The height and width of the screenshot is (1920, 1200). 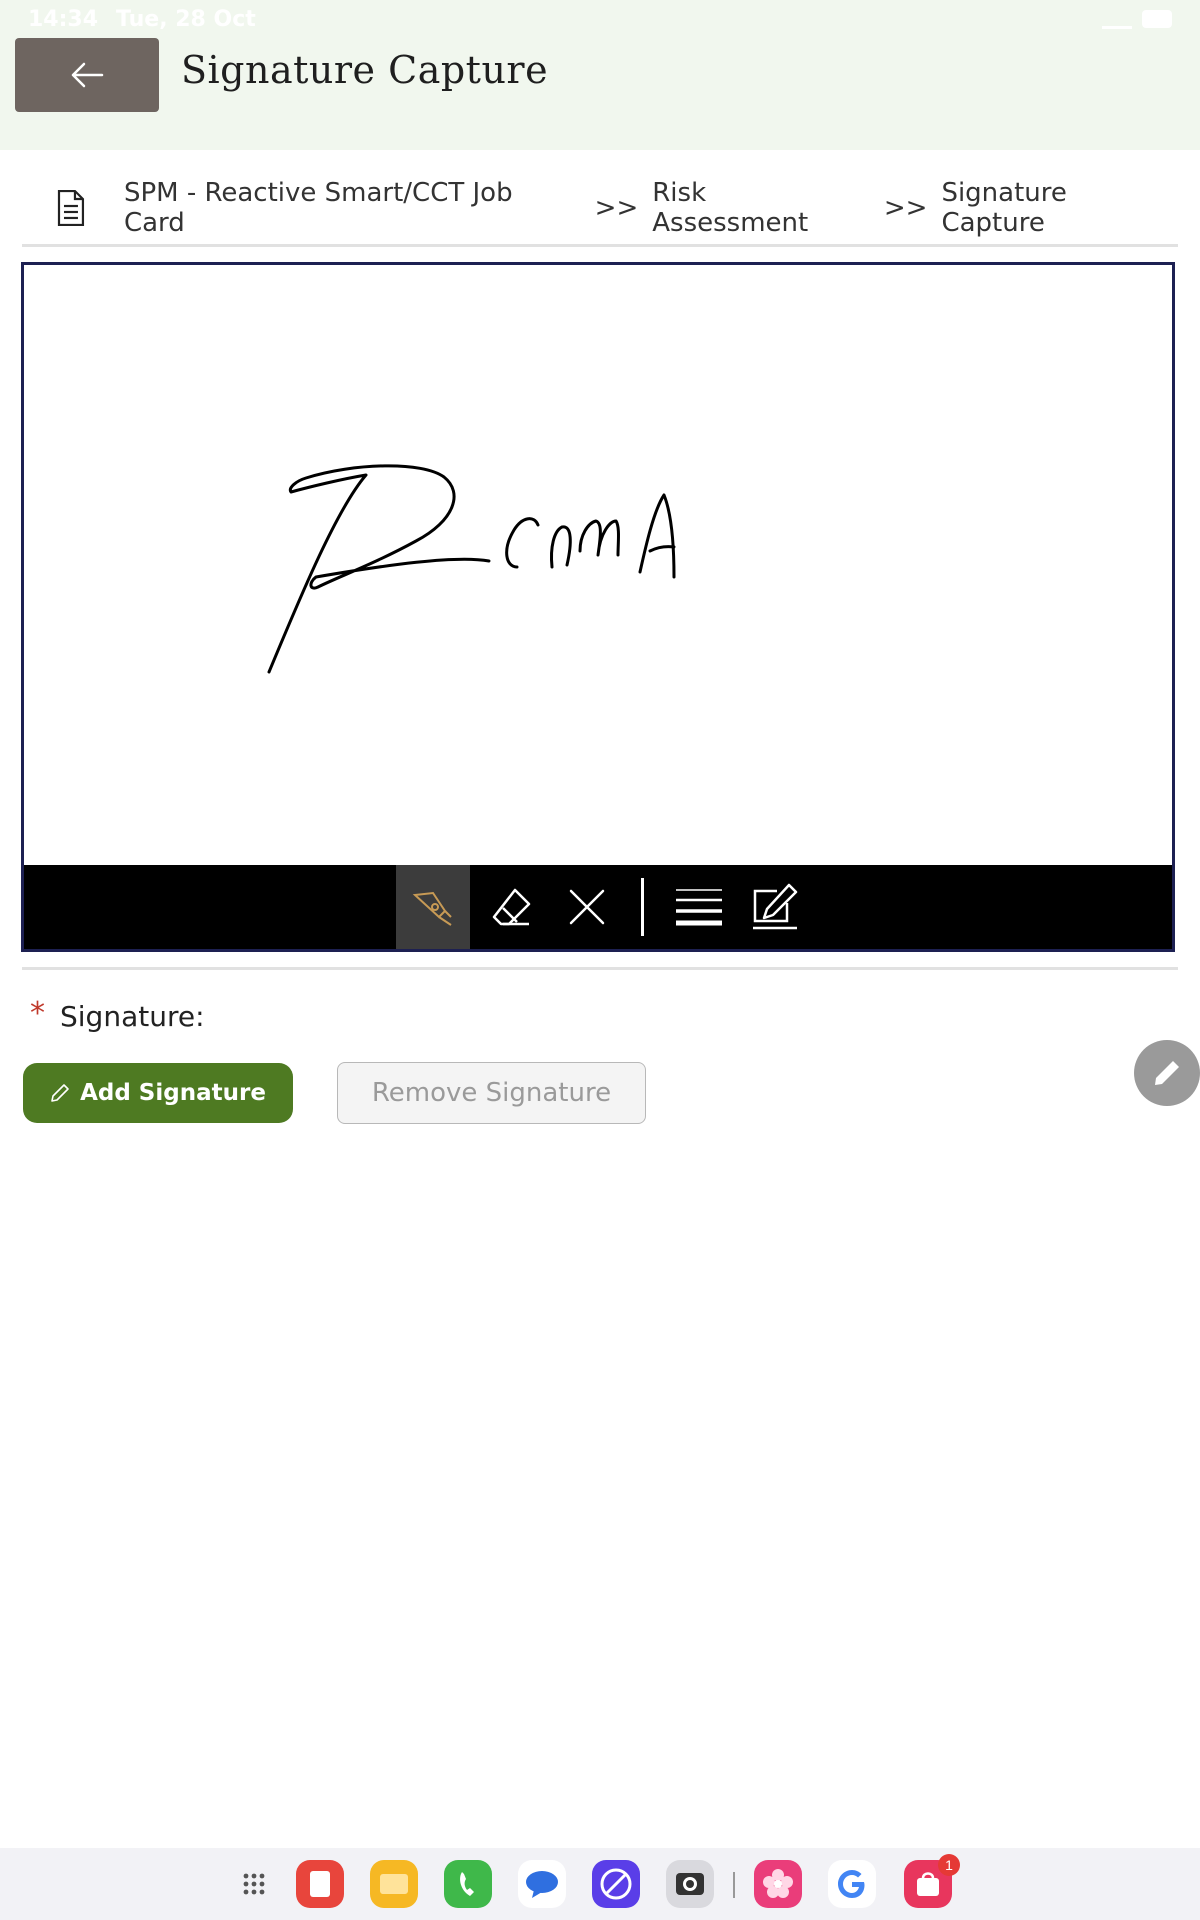 I want to click on camera-app-icon, so click(x=690, y=1884).